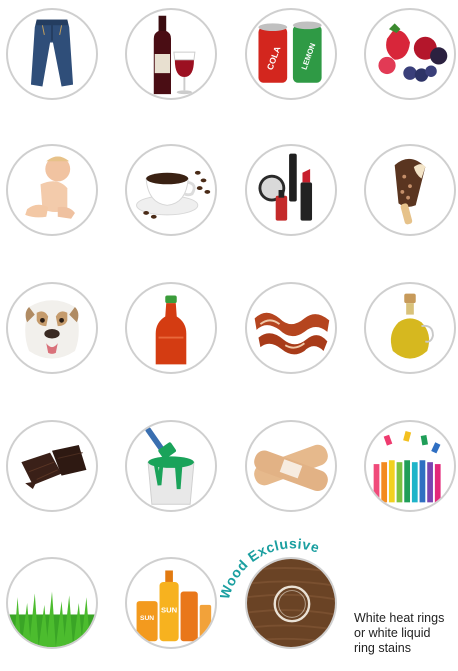 The image size is (458, 671). Describe the element at coordinates (292, 333) in the screenshot. I see `bacon-icon` at that location.